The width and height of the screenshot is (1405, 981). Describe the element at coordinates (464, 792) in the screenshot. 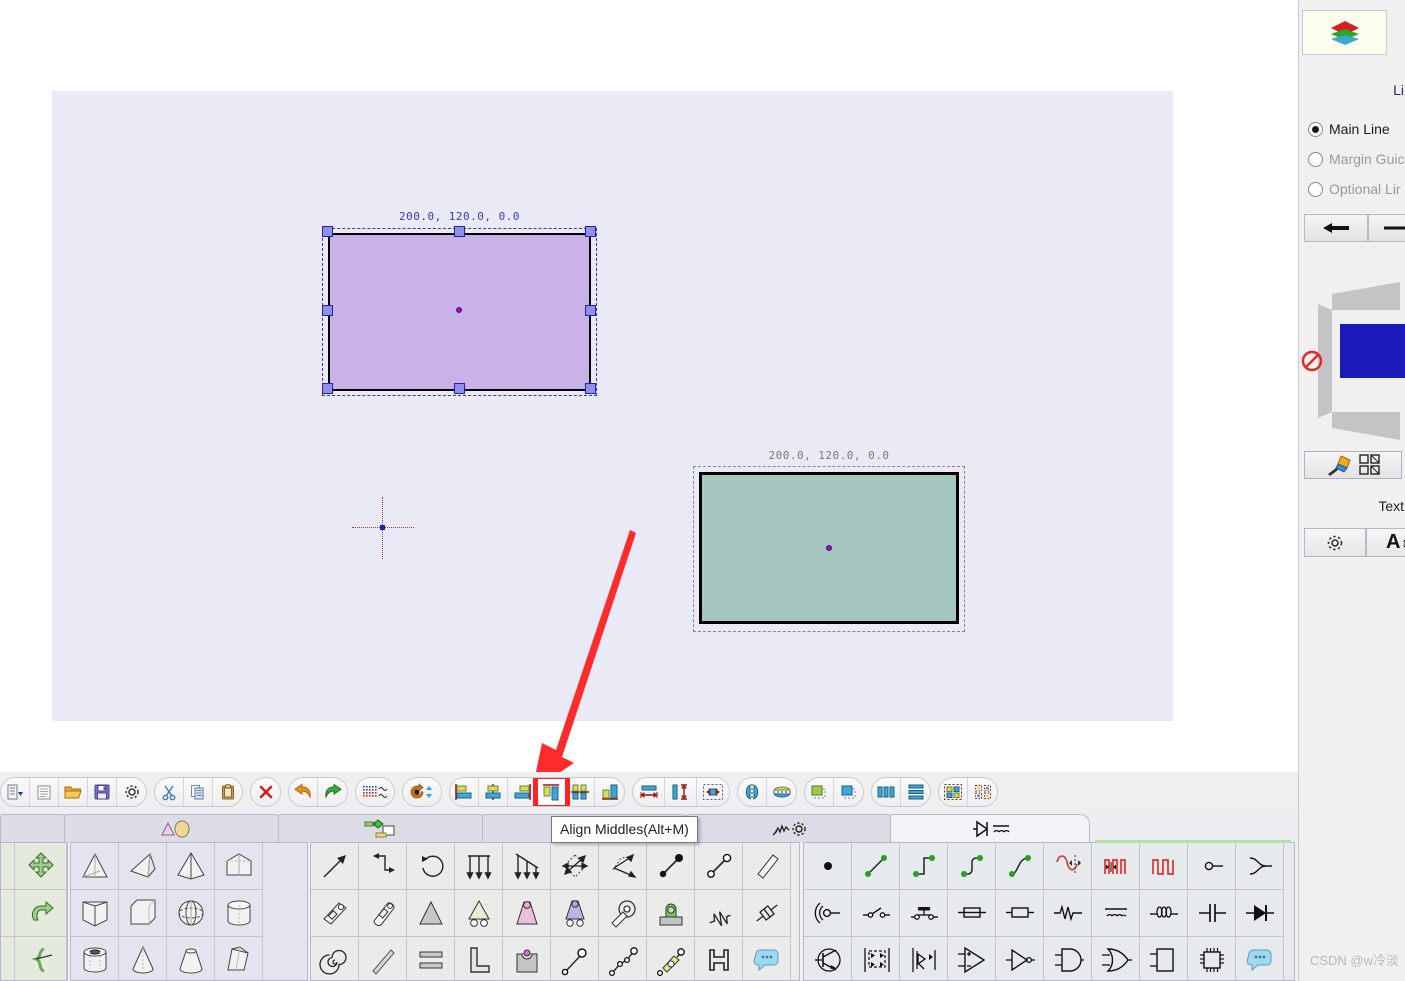

I see `align-left-button` at that location.